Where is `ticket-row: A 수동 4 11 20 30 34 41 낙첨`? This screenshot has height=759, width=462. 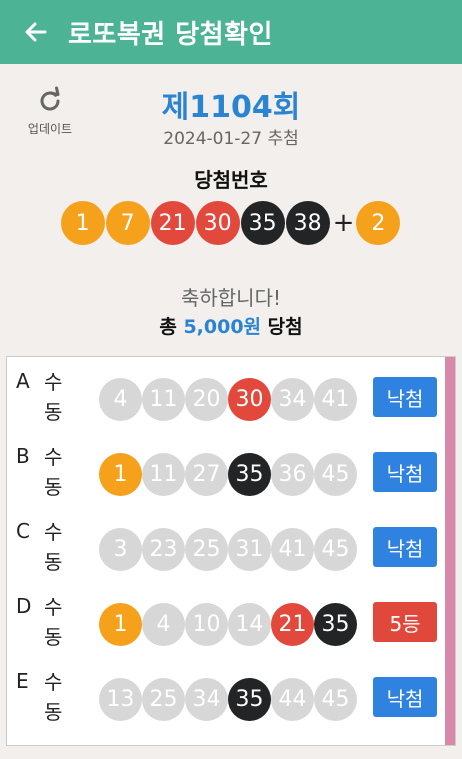 ticket-row: A 수동 4 11 20 30 34 41 낙첨 is located at coordinates (226, 394).